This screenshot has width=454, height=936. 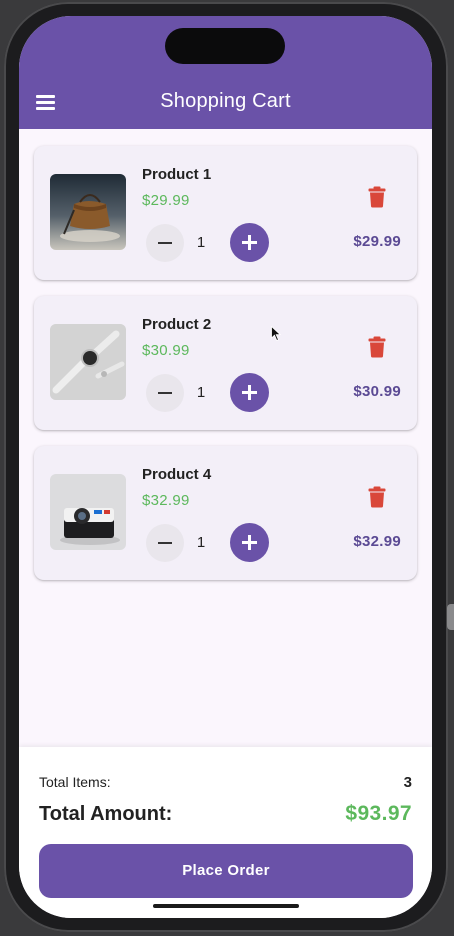 I want to click on line-total: $32.99, so click(x=377, y=541).